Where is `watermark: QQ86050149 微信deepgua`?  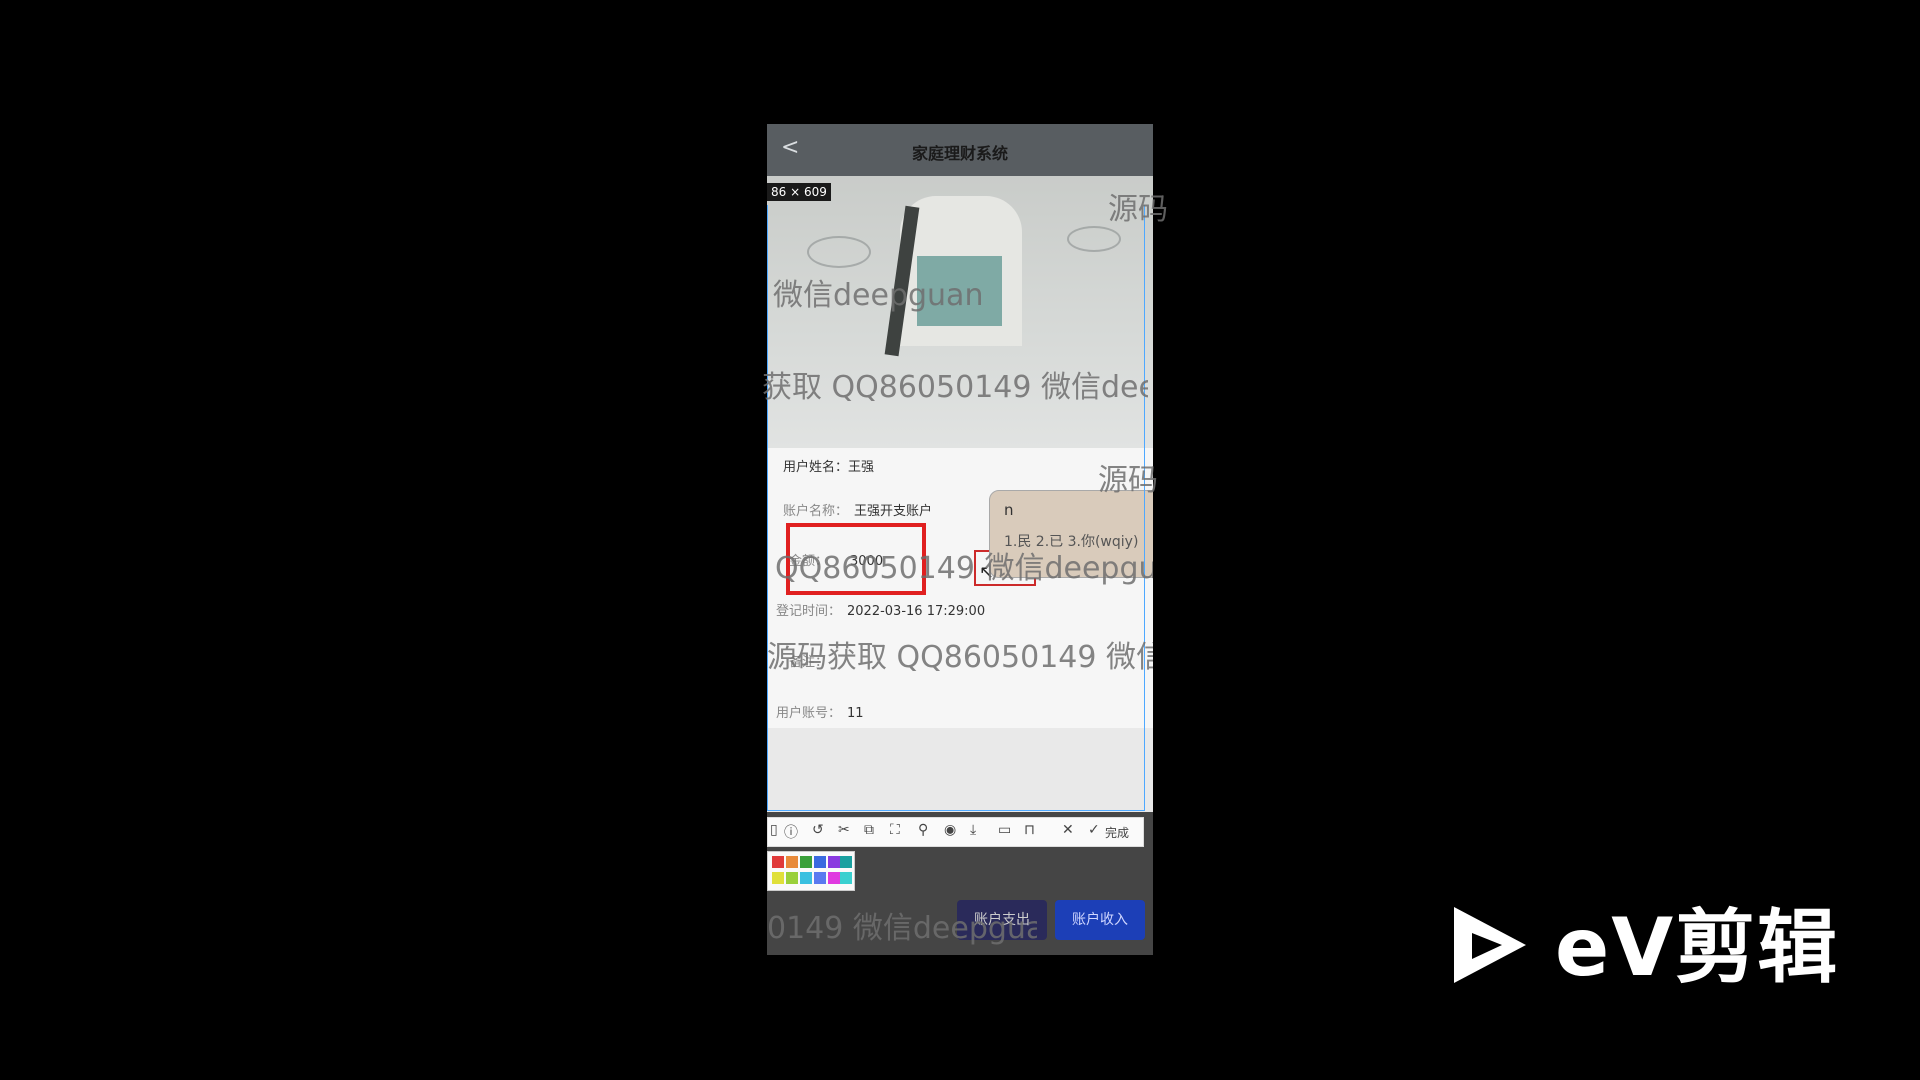
watermark: QQ86050149 微信deepgua is located at coordinates (964, 568).